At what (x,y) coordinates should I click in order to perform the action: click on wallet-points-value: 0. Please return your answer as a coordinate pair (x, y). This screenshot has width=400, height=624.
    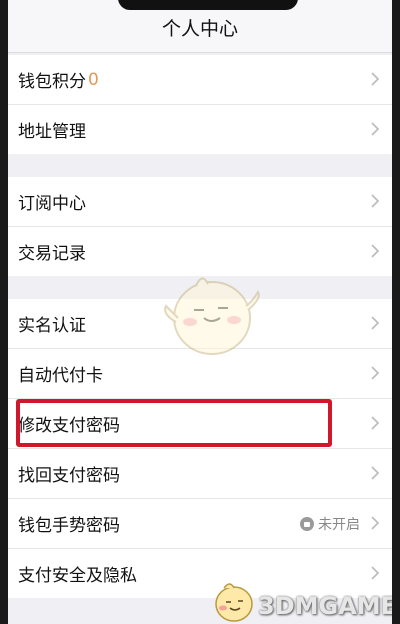
    Looking at the image, I should click on (93, 79).